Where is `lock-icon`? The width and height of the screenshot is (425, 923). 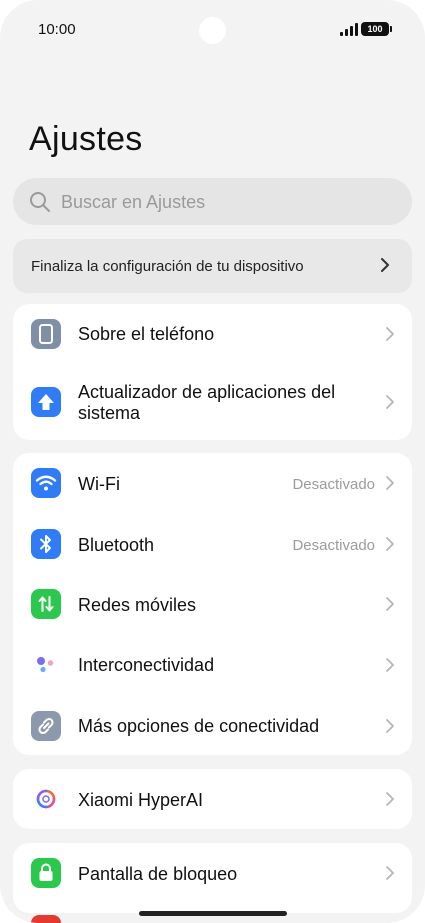 lock-icon is located at coordinates (46, 873).